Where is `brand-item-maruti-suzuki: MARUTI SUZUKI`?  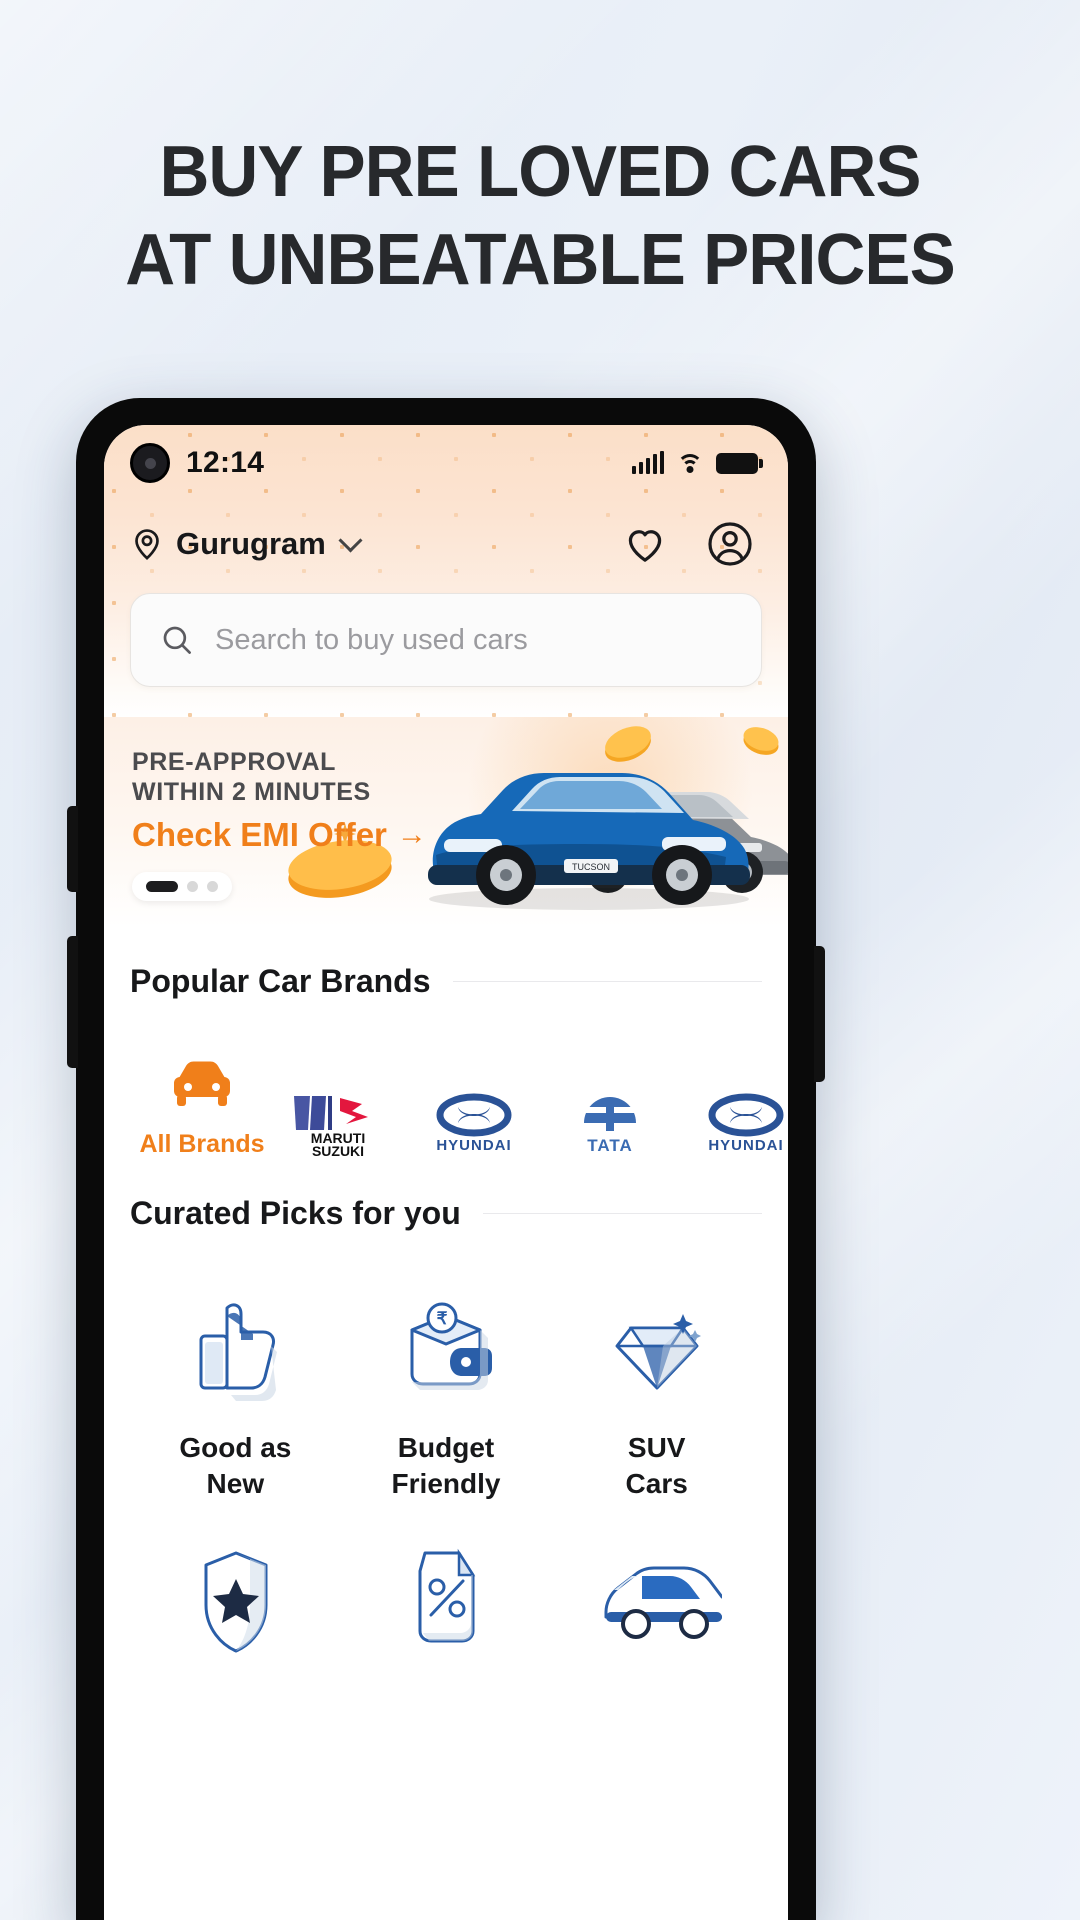 brand-item-maruti-suzuki: MARUTI SUZUKI is located at coordinates (338, 1124).